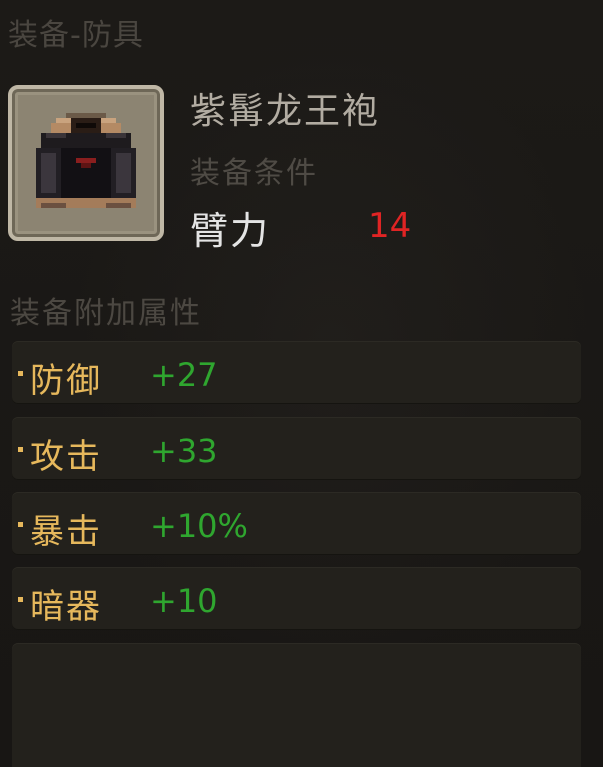  Describe the element at coordinates (66, 381) in the screenshot. I see `attribute-name: 防御` at that location.